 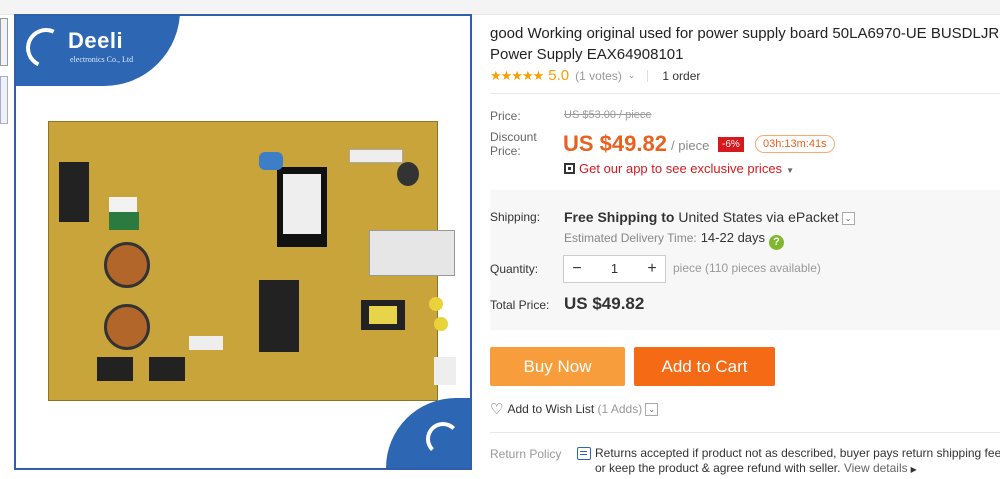 I want to click on quantity-label: Quantity:, so click(x=514, y=269).